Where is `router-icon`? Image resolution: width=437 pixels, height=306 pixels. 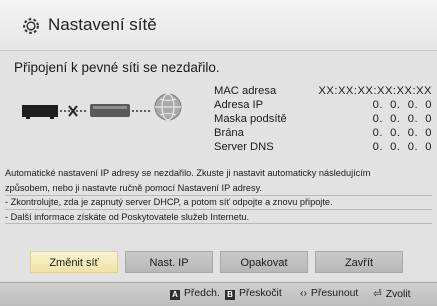
router-icon is located at coordinates (110, 110).